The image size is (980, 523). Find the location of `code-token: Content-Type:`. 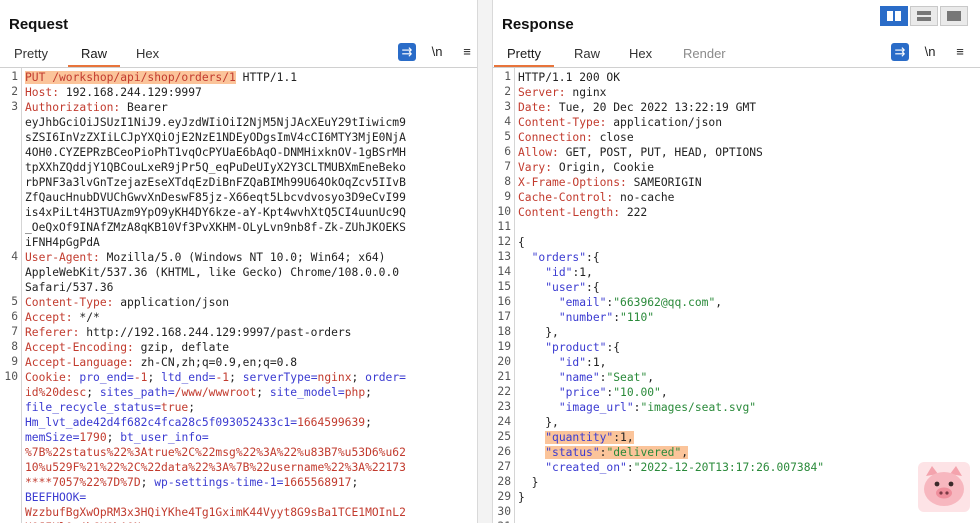

code-token: Content-Type: is located at coordinates (73, 302).